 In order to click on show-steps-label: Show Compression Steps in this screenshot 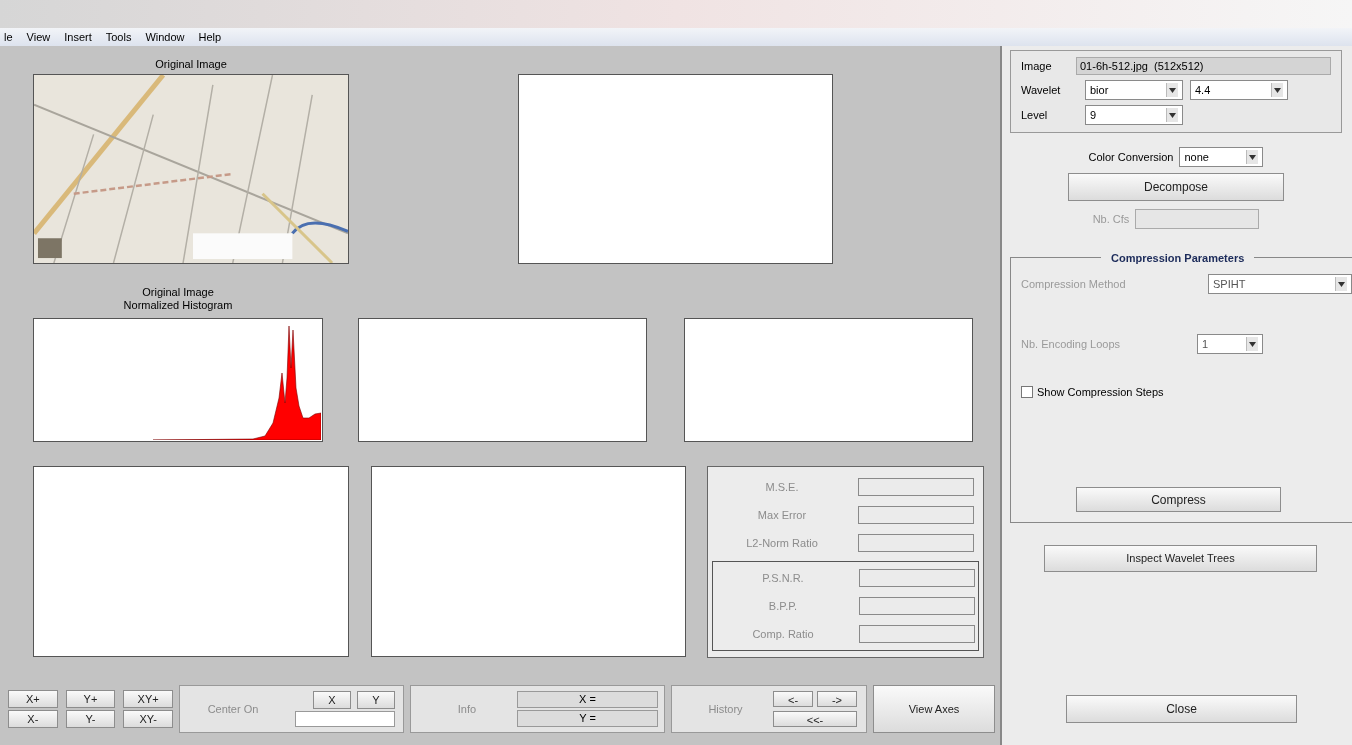, I will do `click(1100, 392)`.